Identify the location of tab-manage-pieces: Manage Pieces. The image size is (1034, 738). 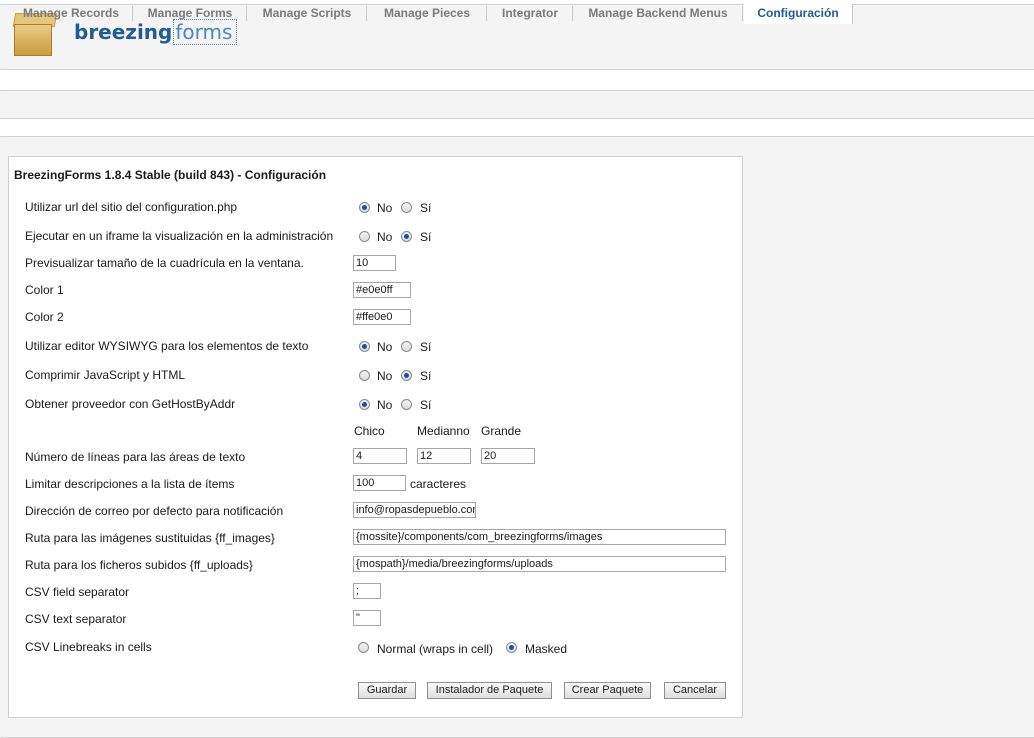
(427, 13).